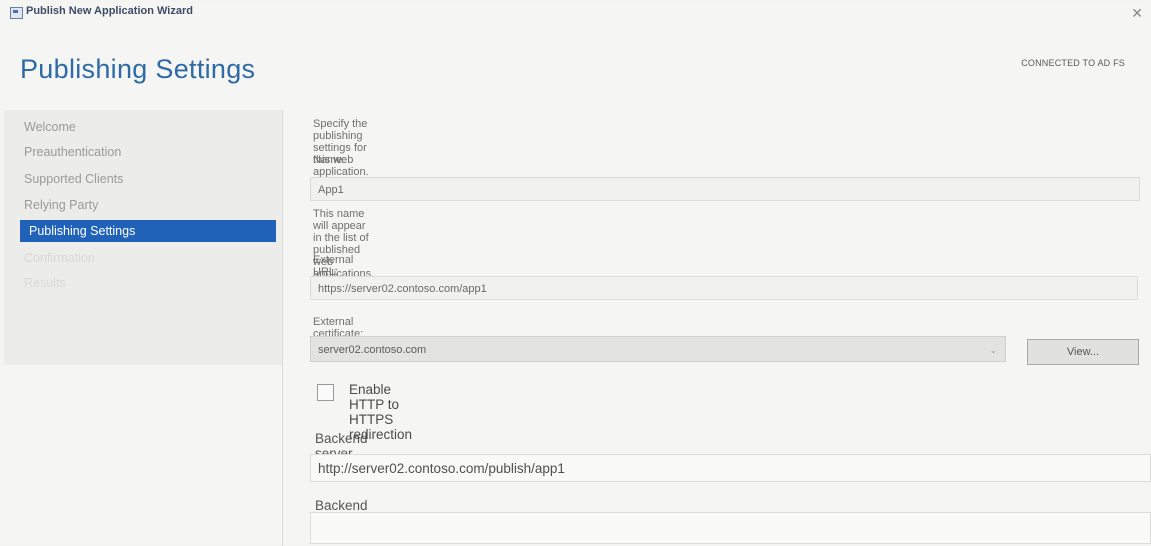  What do you see at coordinates (658, 349) in the screenshot?
I see `external-certificate-select: server02.contoso.com ⌄` at bounding box center [658, 349].